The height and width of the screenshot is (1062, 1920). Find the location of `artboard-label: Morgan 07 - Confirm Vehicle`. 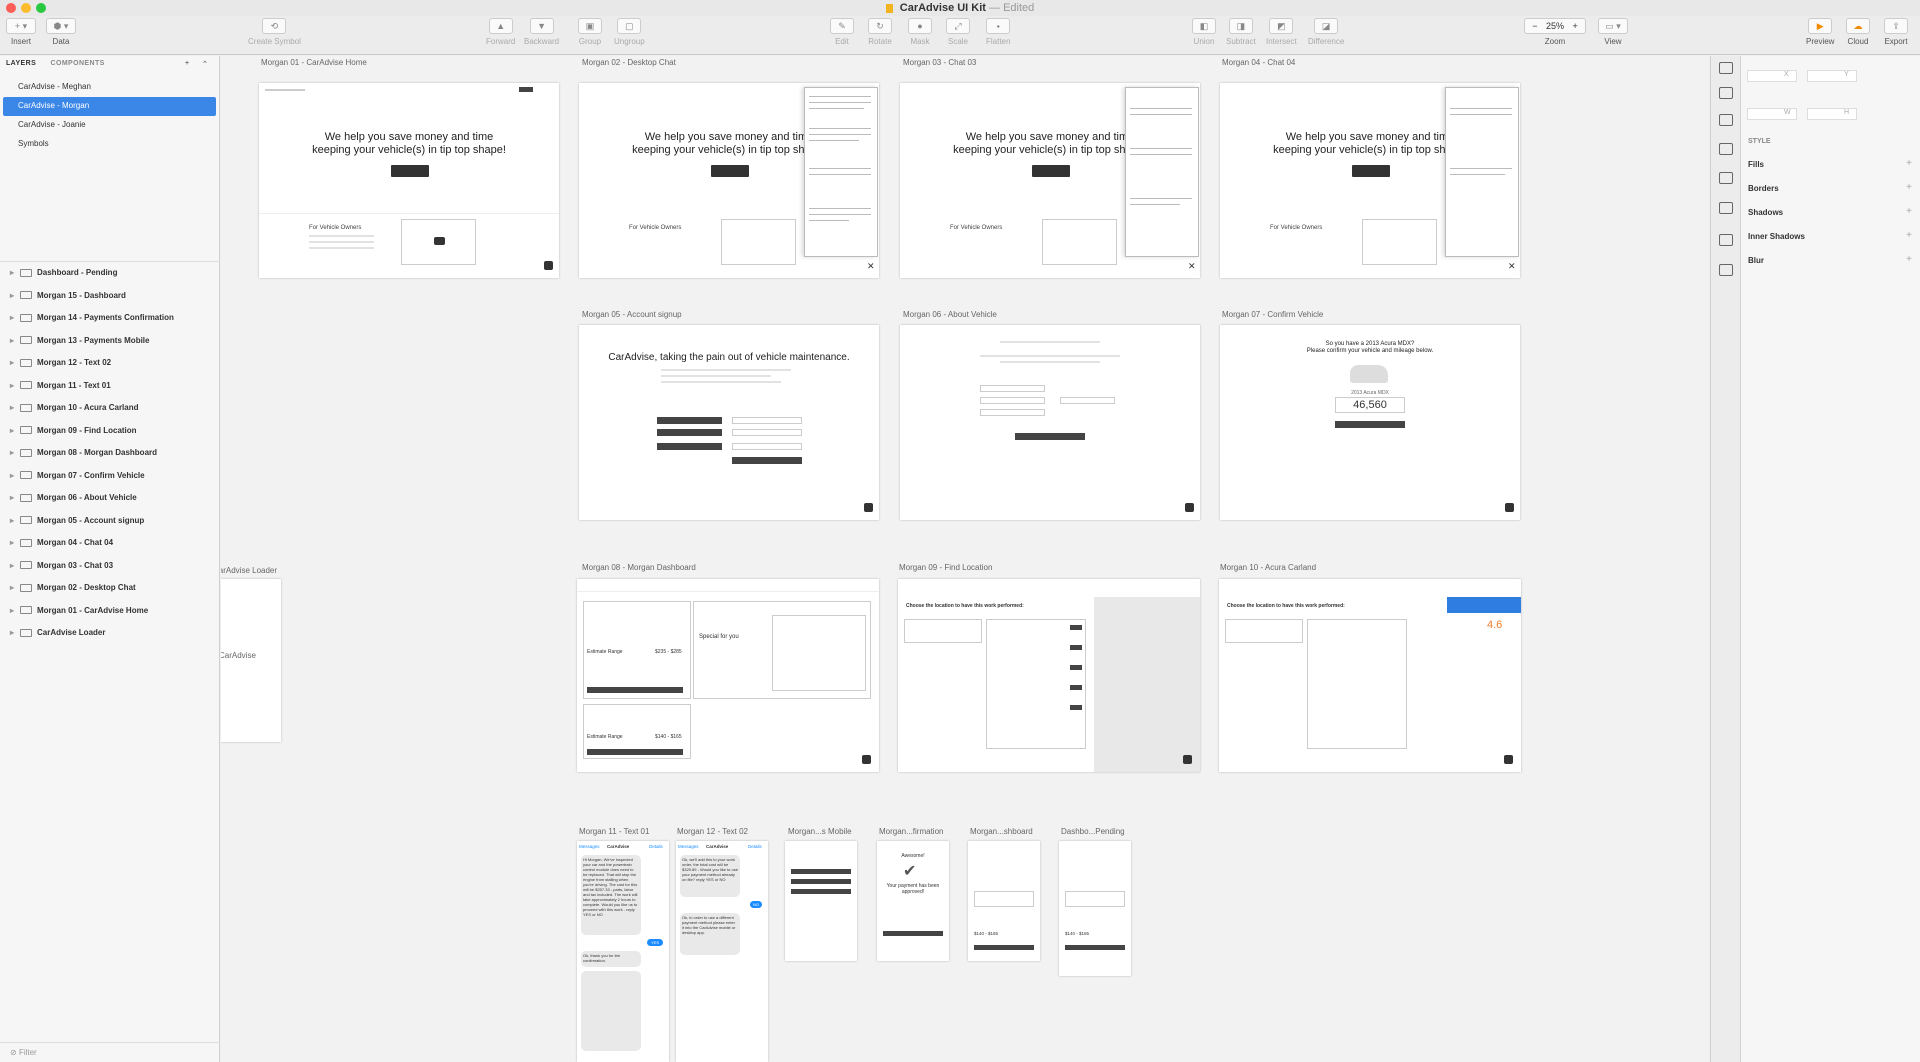

artboard-label: Morgan 07 - Confirm Vehicle is located at coordinates (1272, 314).